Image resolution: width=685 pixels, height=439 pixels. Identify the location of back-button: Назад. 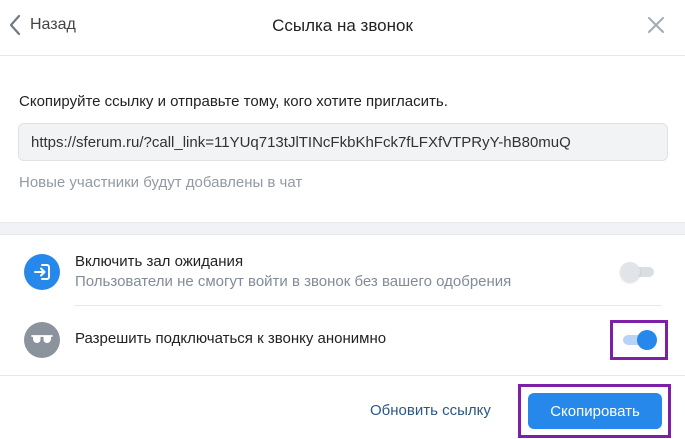
(45, 25).